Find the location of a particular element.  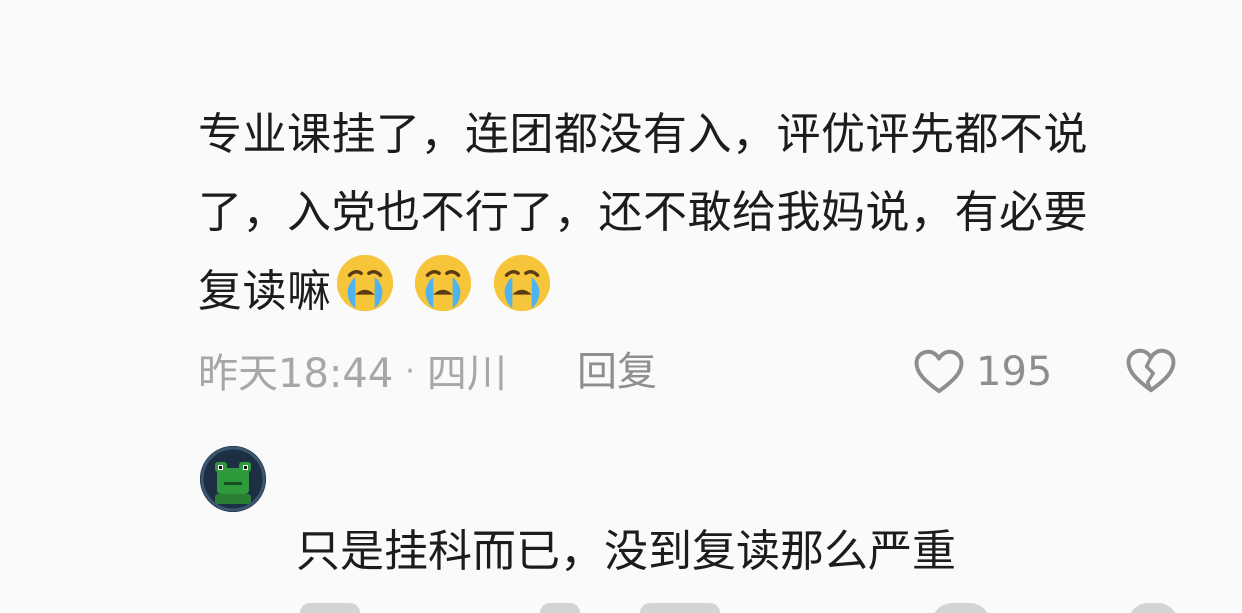

comment-line-text: 复读嘛 is located at coordinates (265, 291).